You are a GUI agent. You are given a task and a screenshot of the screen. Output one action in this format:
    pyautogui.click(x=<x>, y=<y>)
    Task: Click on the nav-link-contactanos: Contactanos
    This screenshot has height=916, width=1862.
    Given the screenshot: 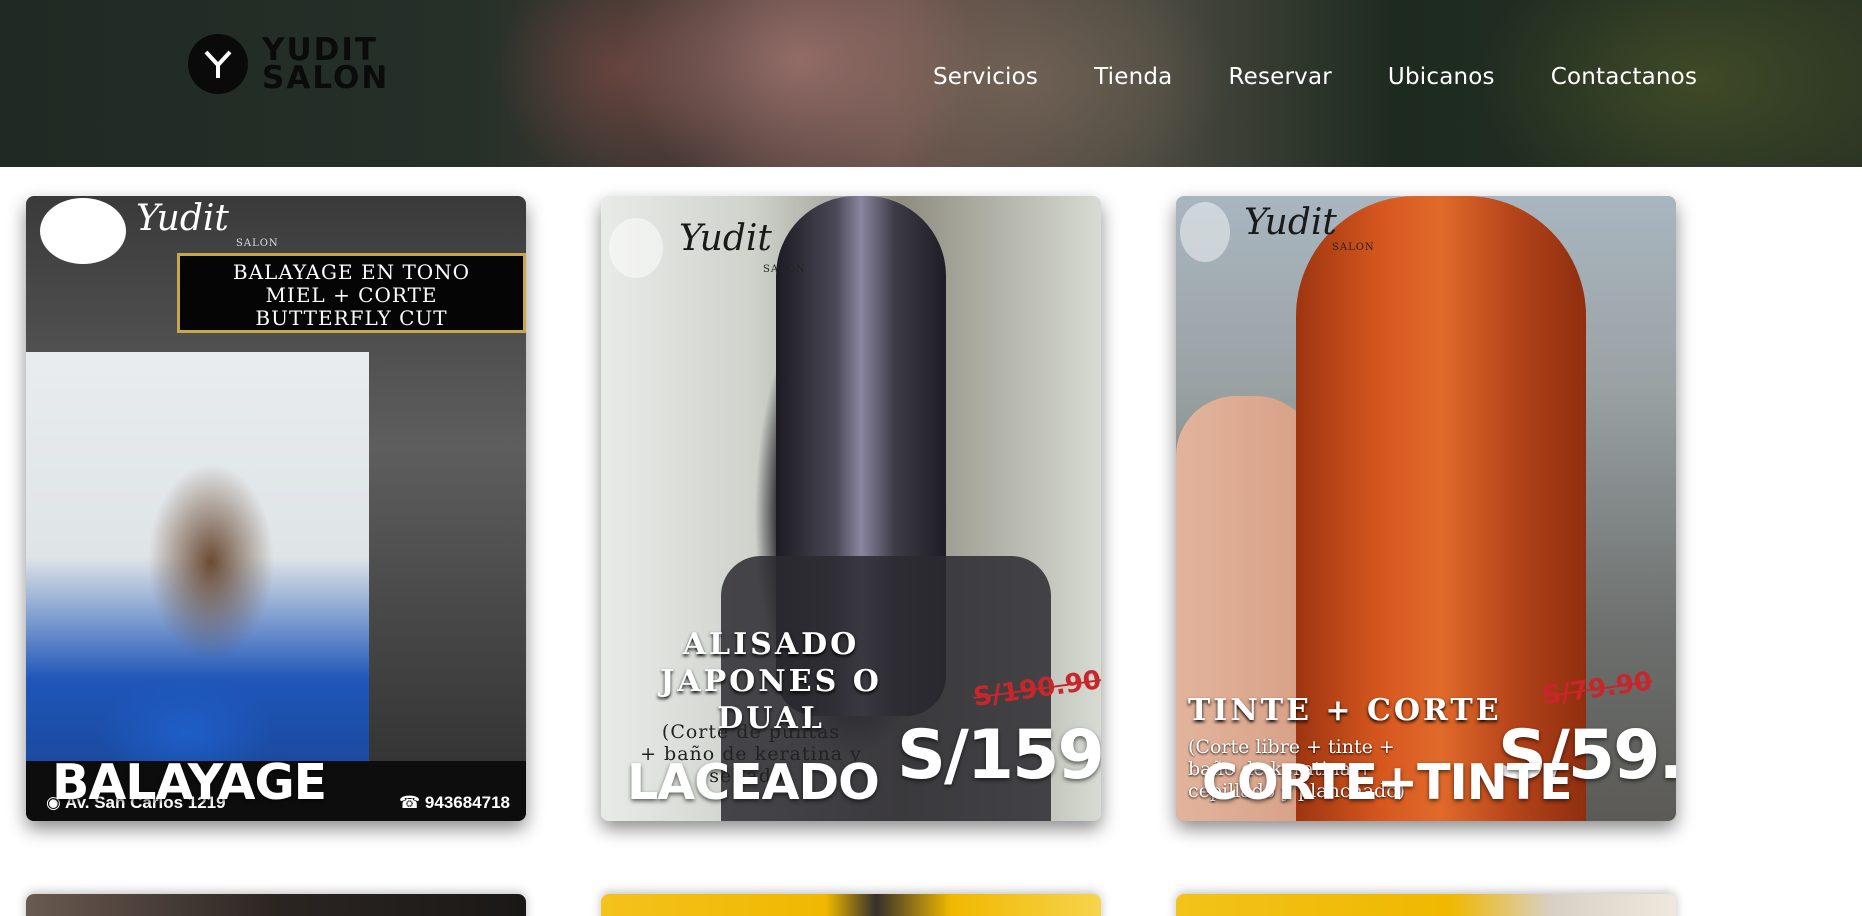 What is the action you would take?
    pyautogui.click(x=1624, y=77)
    